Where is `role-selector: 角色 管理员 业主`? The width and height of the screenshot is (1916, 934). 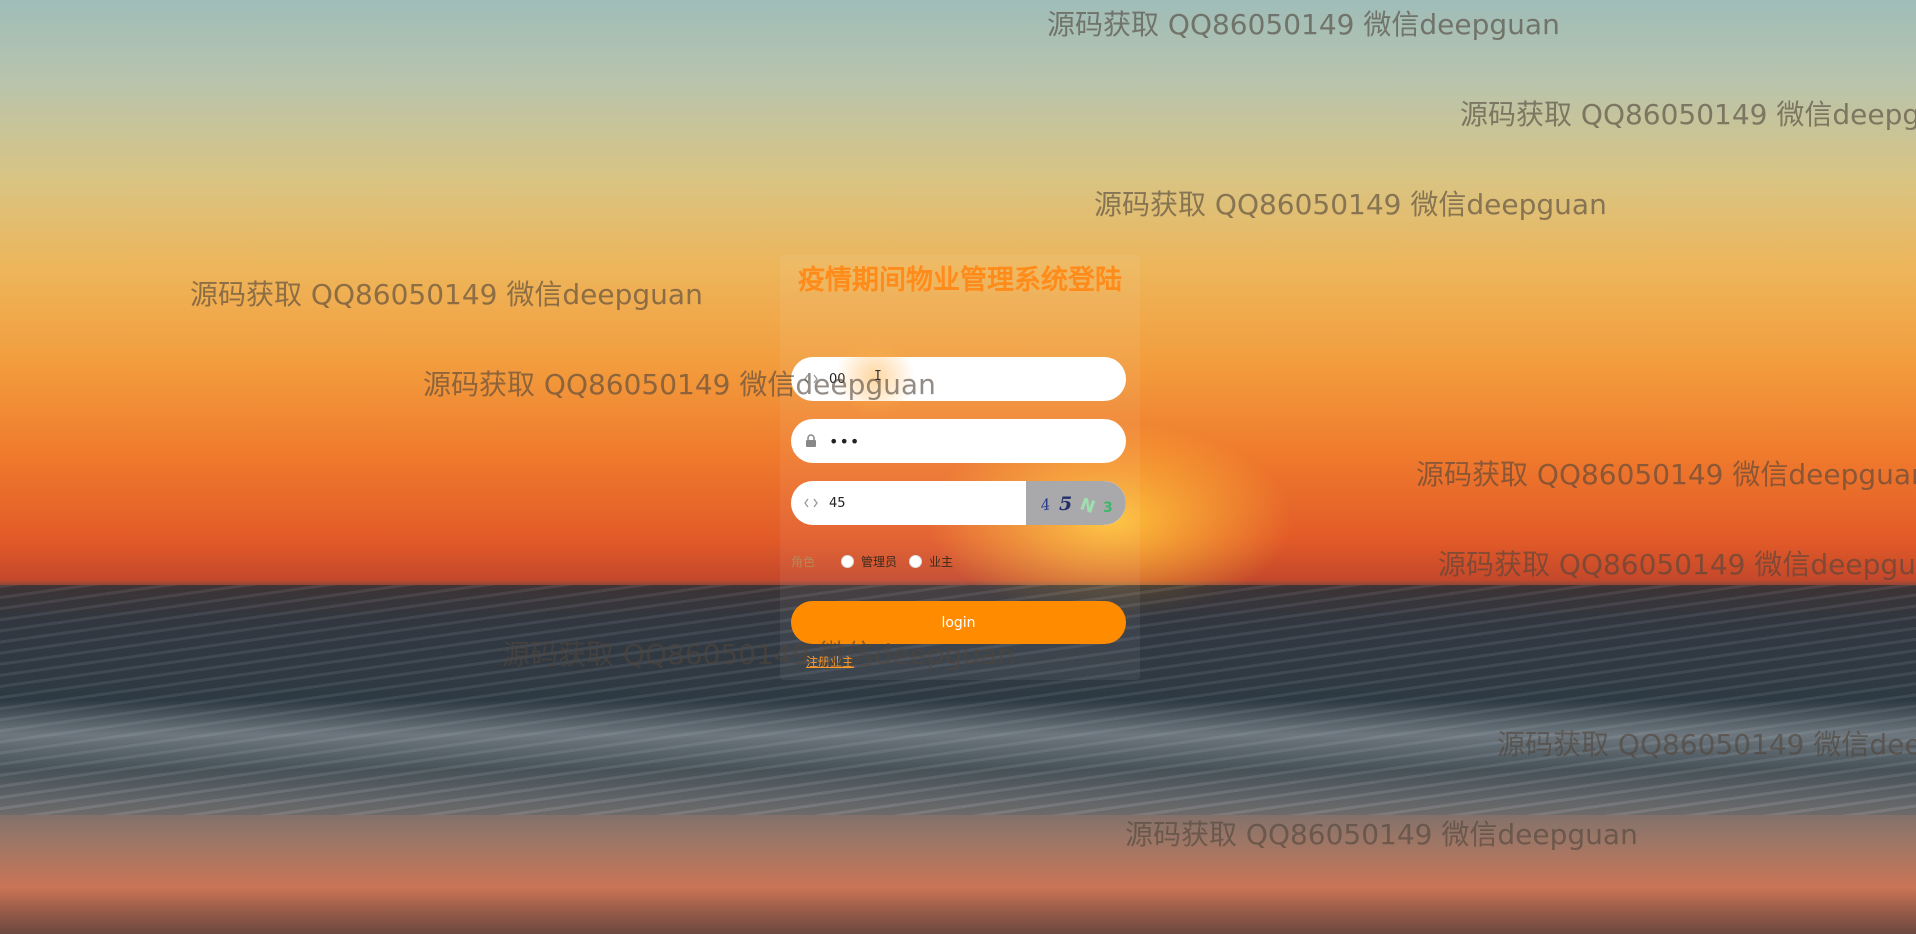 role-selector: 角色 管理员 业主 is located at coordinates (878, 561).